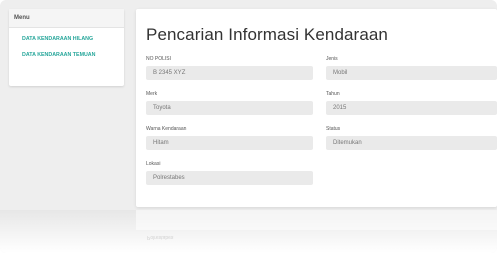  What do you see at coordinates (332, 59) in the screenshot?
I see `jenis-label: Jenis` at bounding box center [332, 59].